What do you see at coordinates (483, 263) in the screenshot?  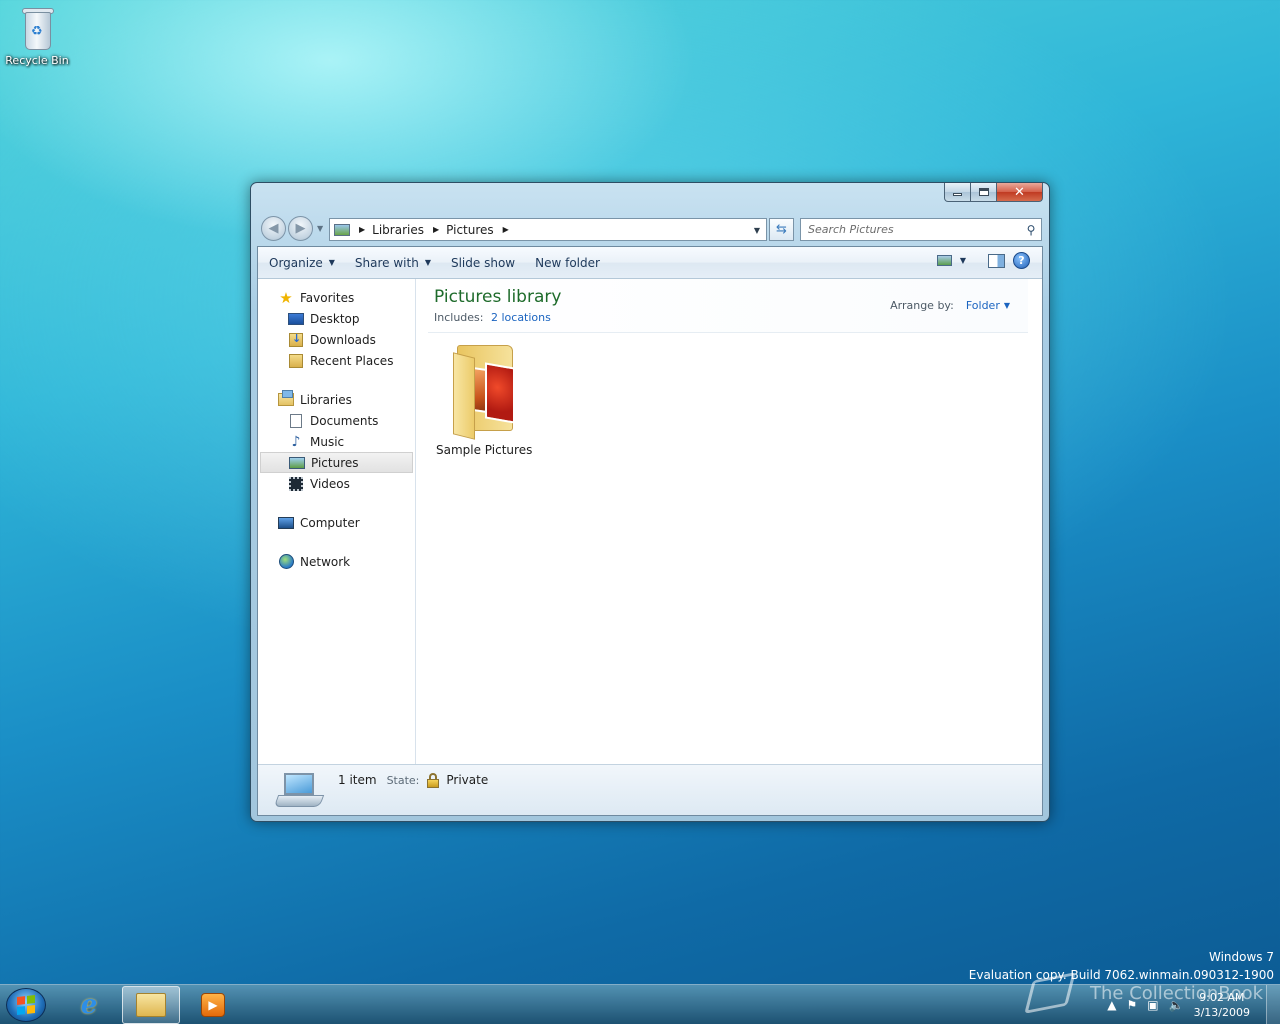 I see `slide-show-button: Slide show` at bounding box center [483, 263].